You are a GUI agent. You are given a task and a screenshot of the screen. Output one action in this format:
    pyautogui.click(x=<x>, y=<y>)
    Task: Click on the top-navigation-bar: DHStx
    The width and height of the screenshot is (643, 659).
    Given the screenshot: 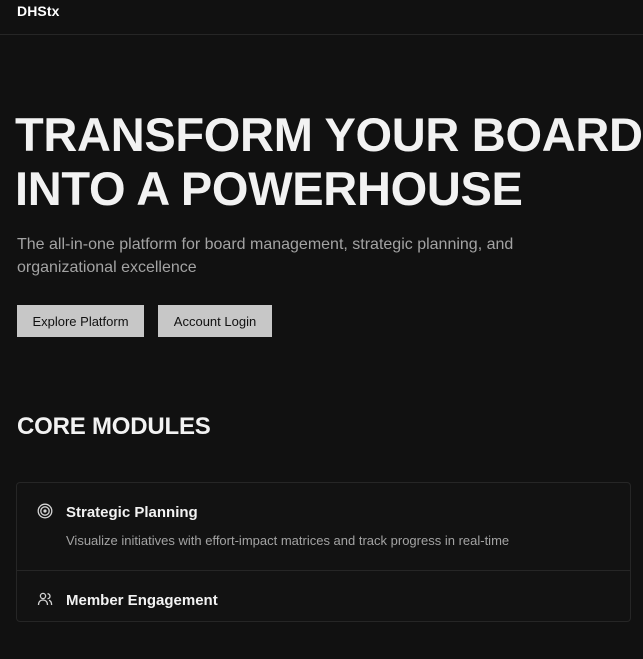 What is the action you would take?
    pyautogui.click(x=321, y=17)
    